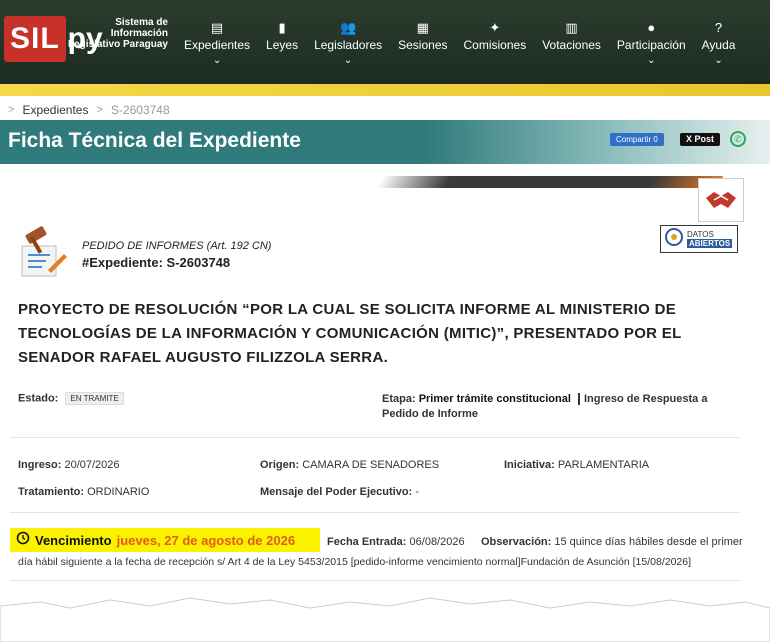 The image size is (770, 642). I want to click on ingreso-value: 20/07/2026, so click(92, 465).